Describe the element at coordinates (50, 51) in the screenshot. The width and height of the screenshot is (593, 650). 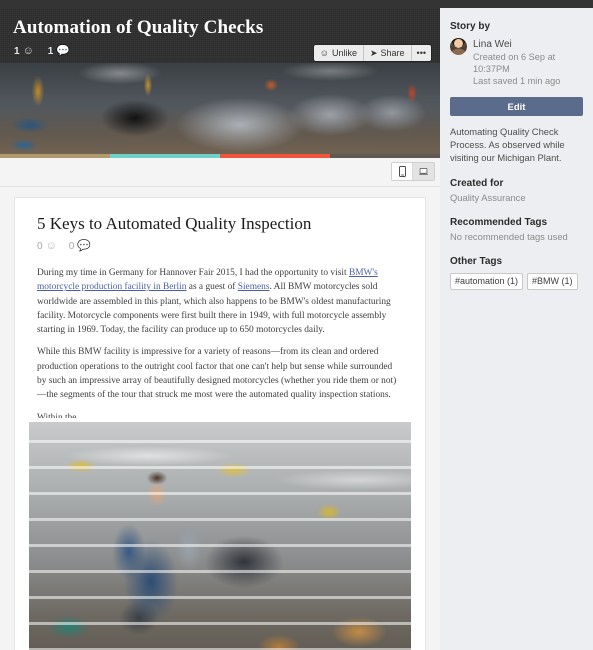
I see `story-comment-value: 1` at that location.